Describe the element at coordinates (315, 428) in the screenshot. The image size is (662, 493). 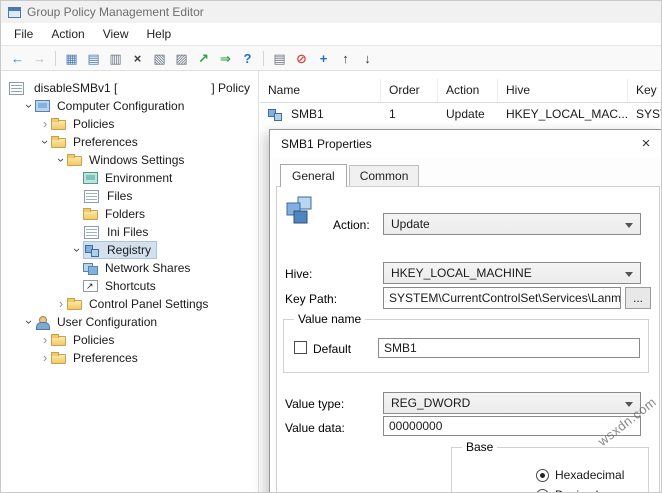
I see `value-data-label: Value data:` at that location.